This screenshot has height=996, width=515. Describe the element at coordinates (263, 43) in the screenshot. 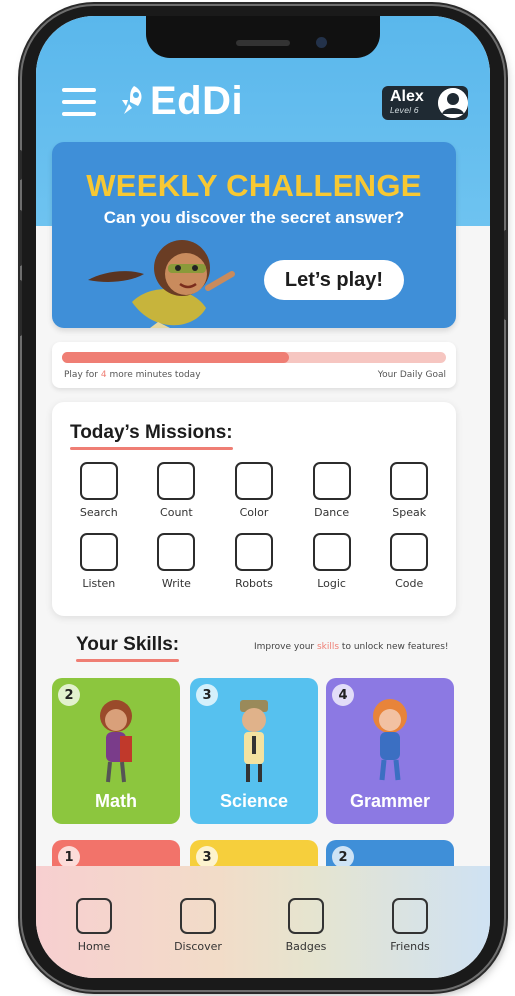

I see `speaker` at that location.